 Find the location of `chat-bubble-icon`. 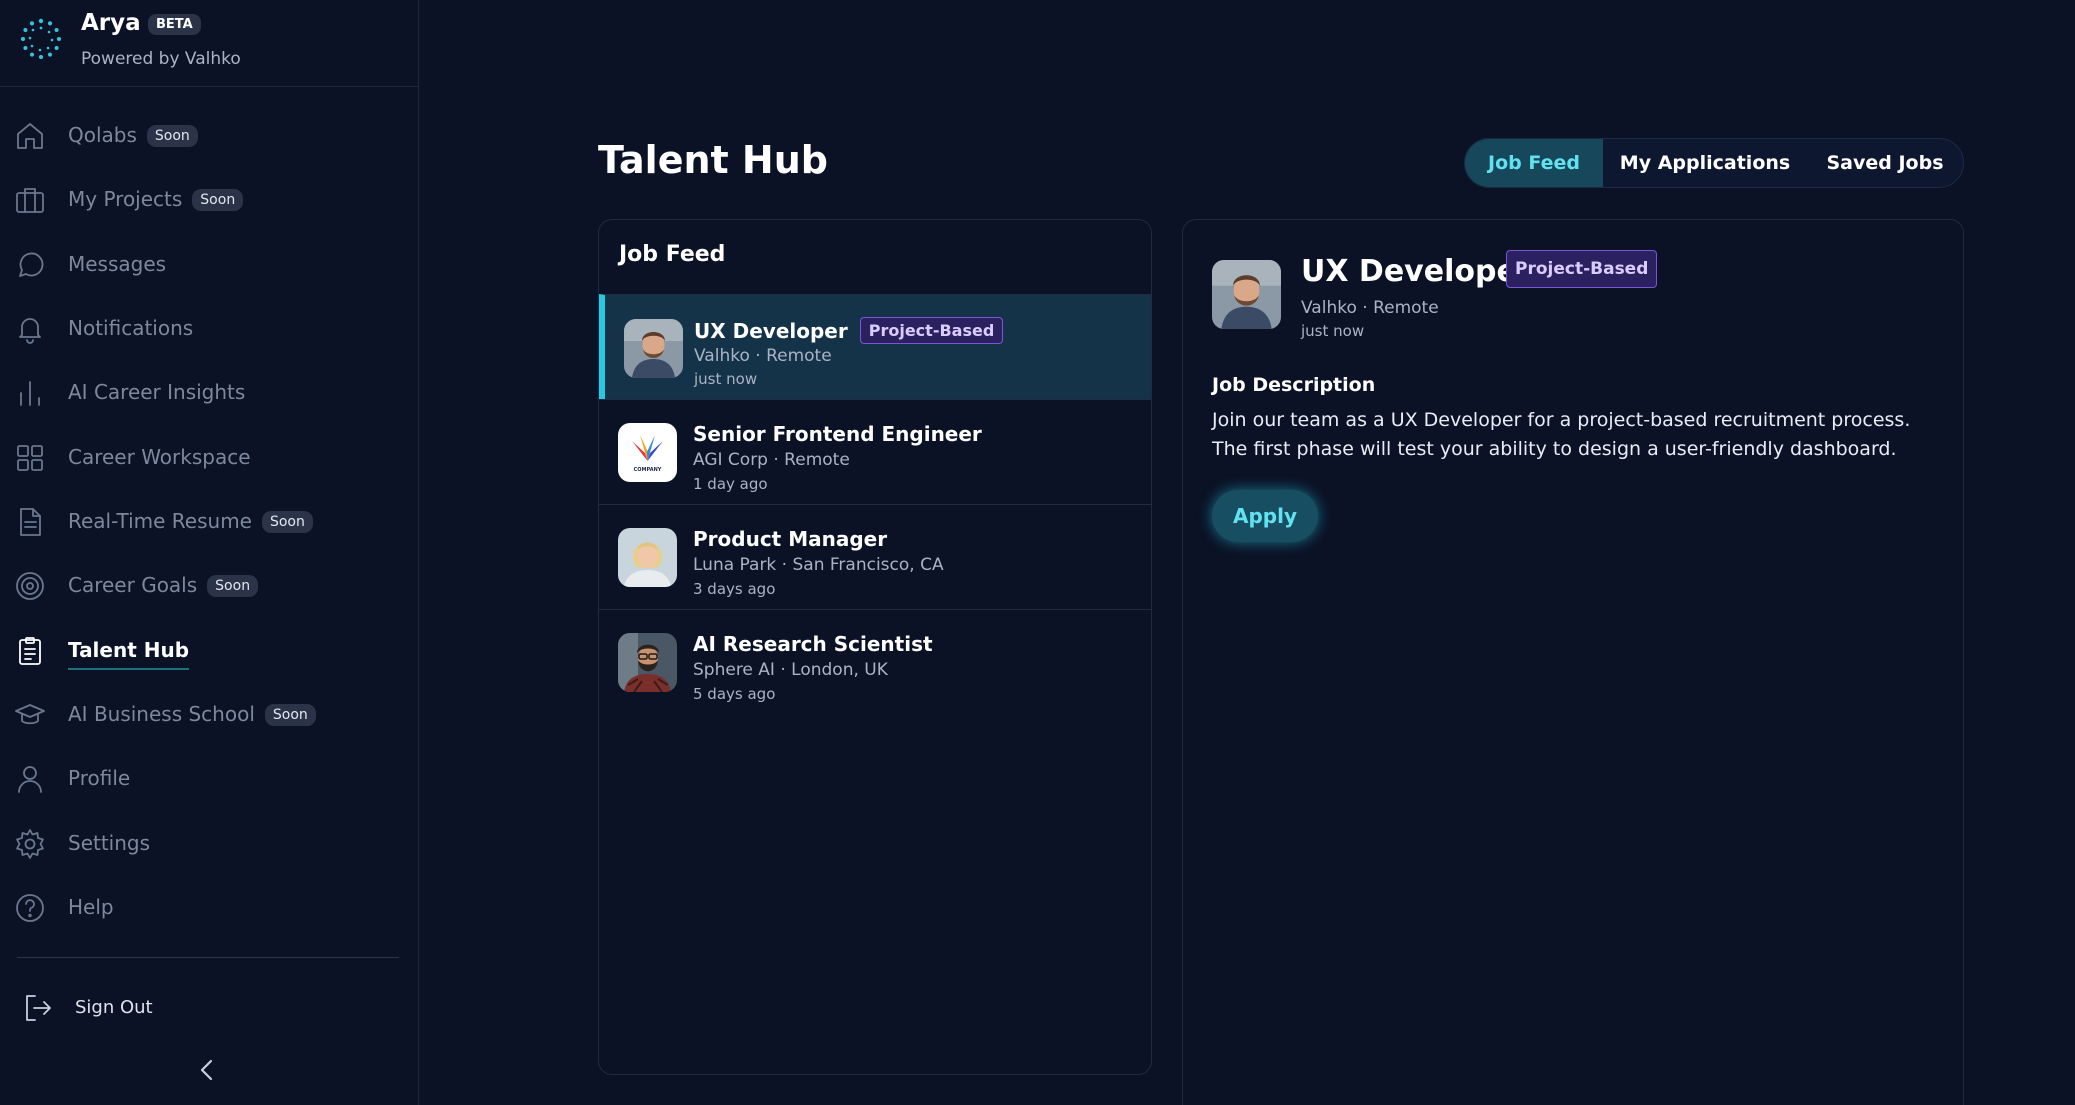

chat-bubble-icon is located at coordinates (30, 265).